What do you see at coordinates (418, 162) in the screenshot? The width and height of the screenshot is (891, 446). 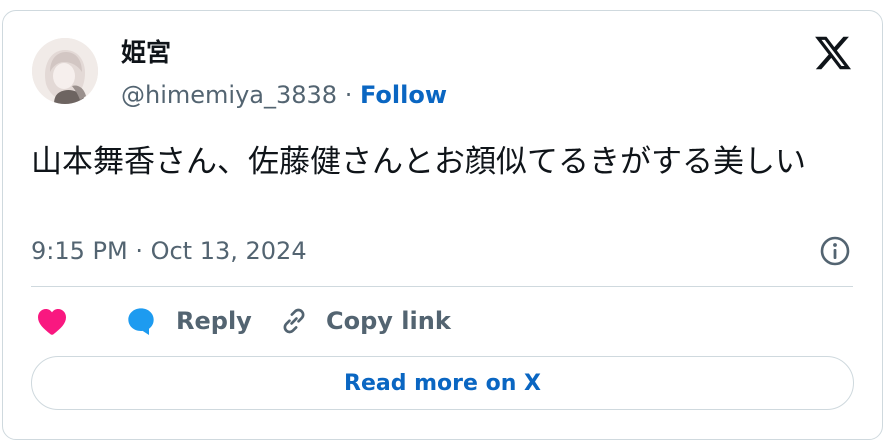 I see `tweet-text: 山本舞香さん、佐藤健さんとお顔似てるきがする美しい` at bounding box center [418, 162].